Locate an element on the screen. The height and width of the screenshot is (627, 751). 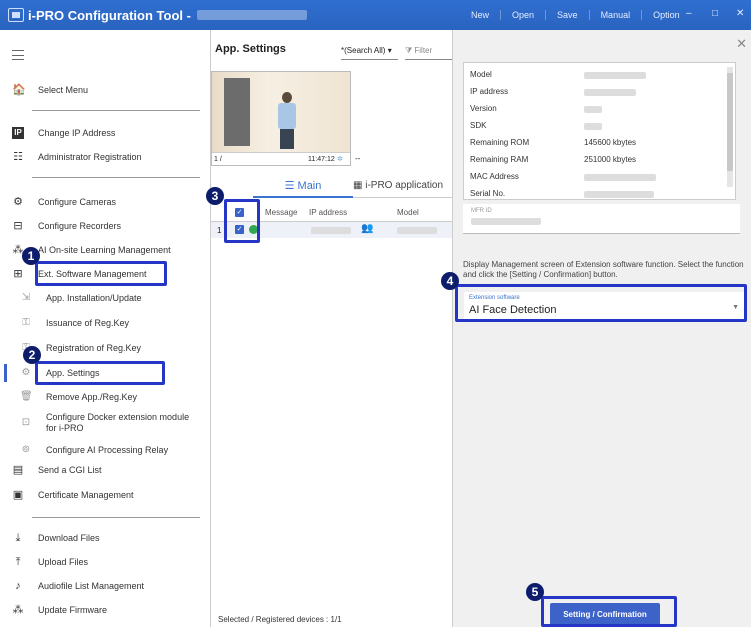
tab-main: ☰ Main is located at coordinates (303, 187).